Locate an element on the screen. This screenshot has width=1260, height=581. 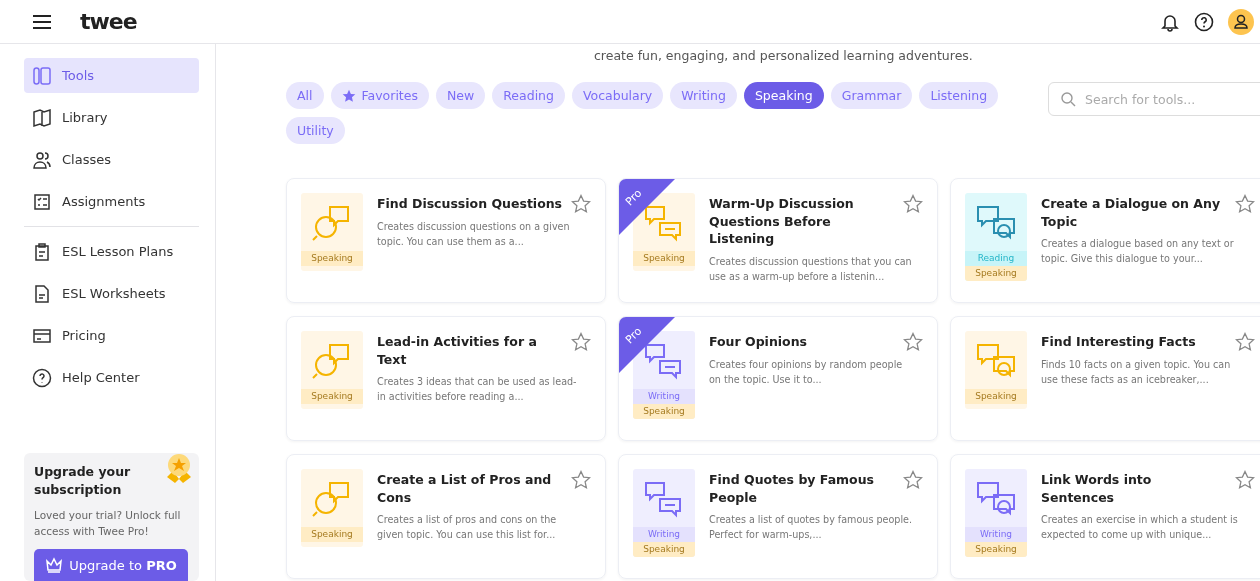
tool-title: Find Interesting Facts is located at coordinates (1119, 342).